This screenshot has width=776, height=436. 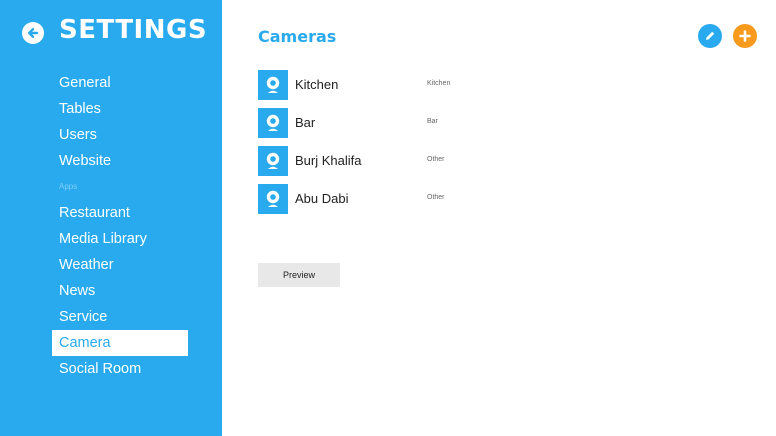 I want to click on edit-button, so click(x=710, y=36).